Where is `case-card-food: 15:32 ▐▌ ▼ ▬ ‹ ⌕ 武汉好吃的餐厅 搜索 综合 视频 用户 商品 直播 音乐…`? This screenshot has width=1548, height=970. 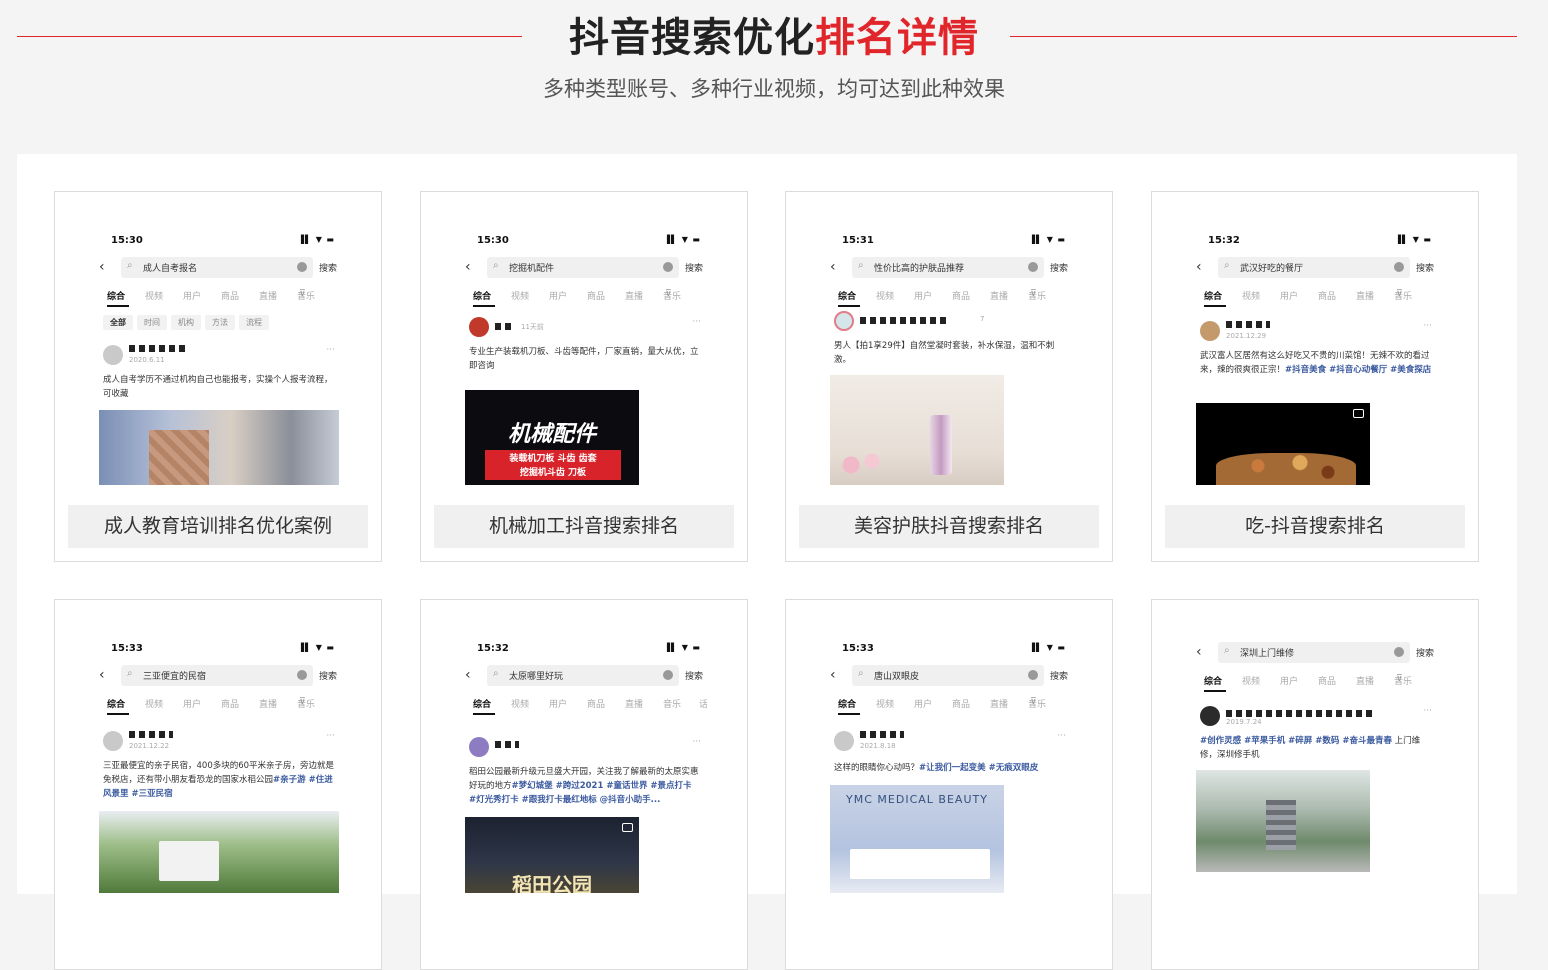
case-card-food: 15:32 ▐▌ ▼ ▬ ‹ ⌕ 武汉好吃的餐厅 搜索 综合 视频 用户 商品 直播 音乐… is located at coordinates (1315, 376).